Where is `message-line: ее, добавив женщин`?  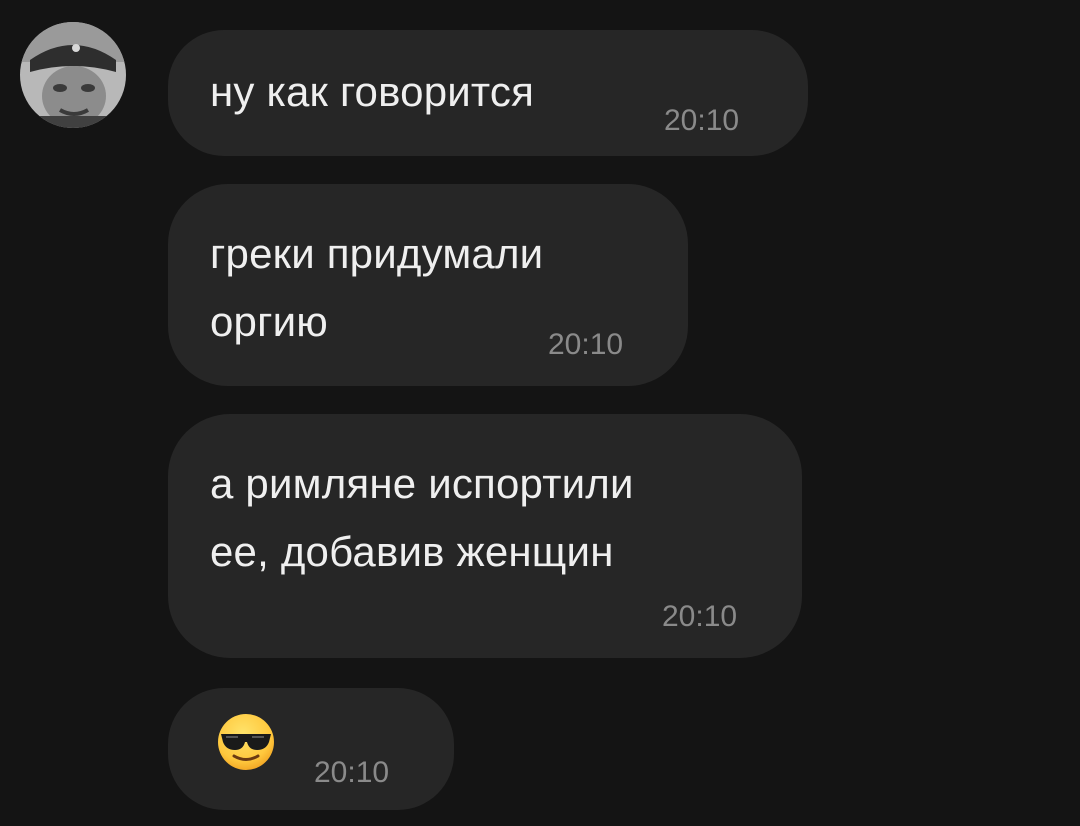
message-line: ее, добавив женщин is located at coordinates (412, 551).